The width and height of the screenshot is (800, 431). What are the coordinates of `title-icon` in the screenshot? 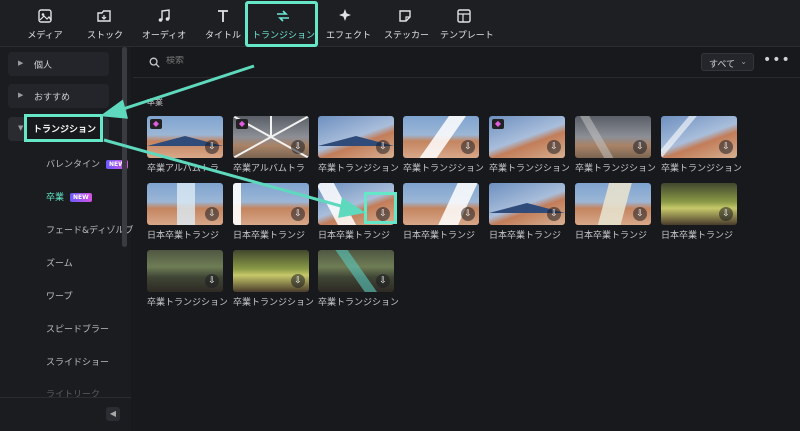 It's located at (223, 16).